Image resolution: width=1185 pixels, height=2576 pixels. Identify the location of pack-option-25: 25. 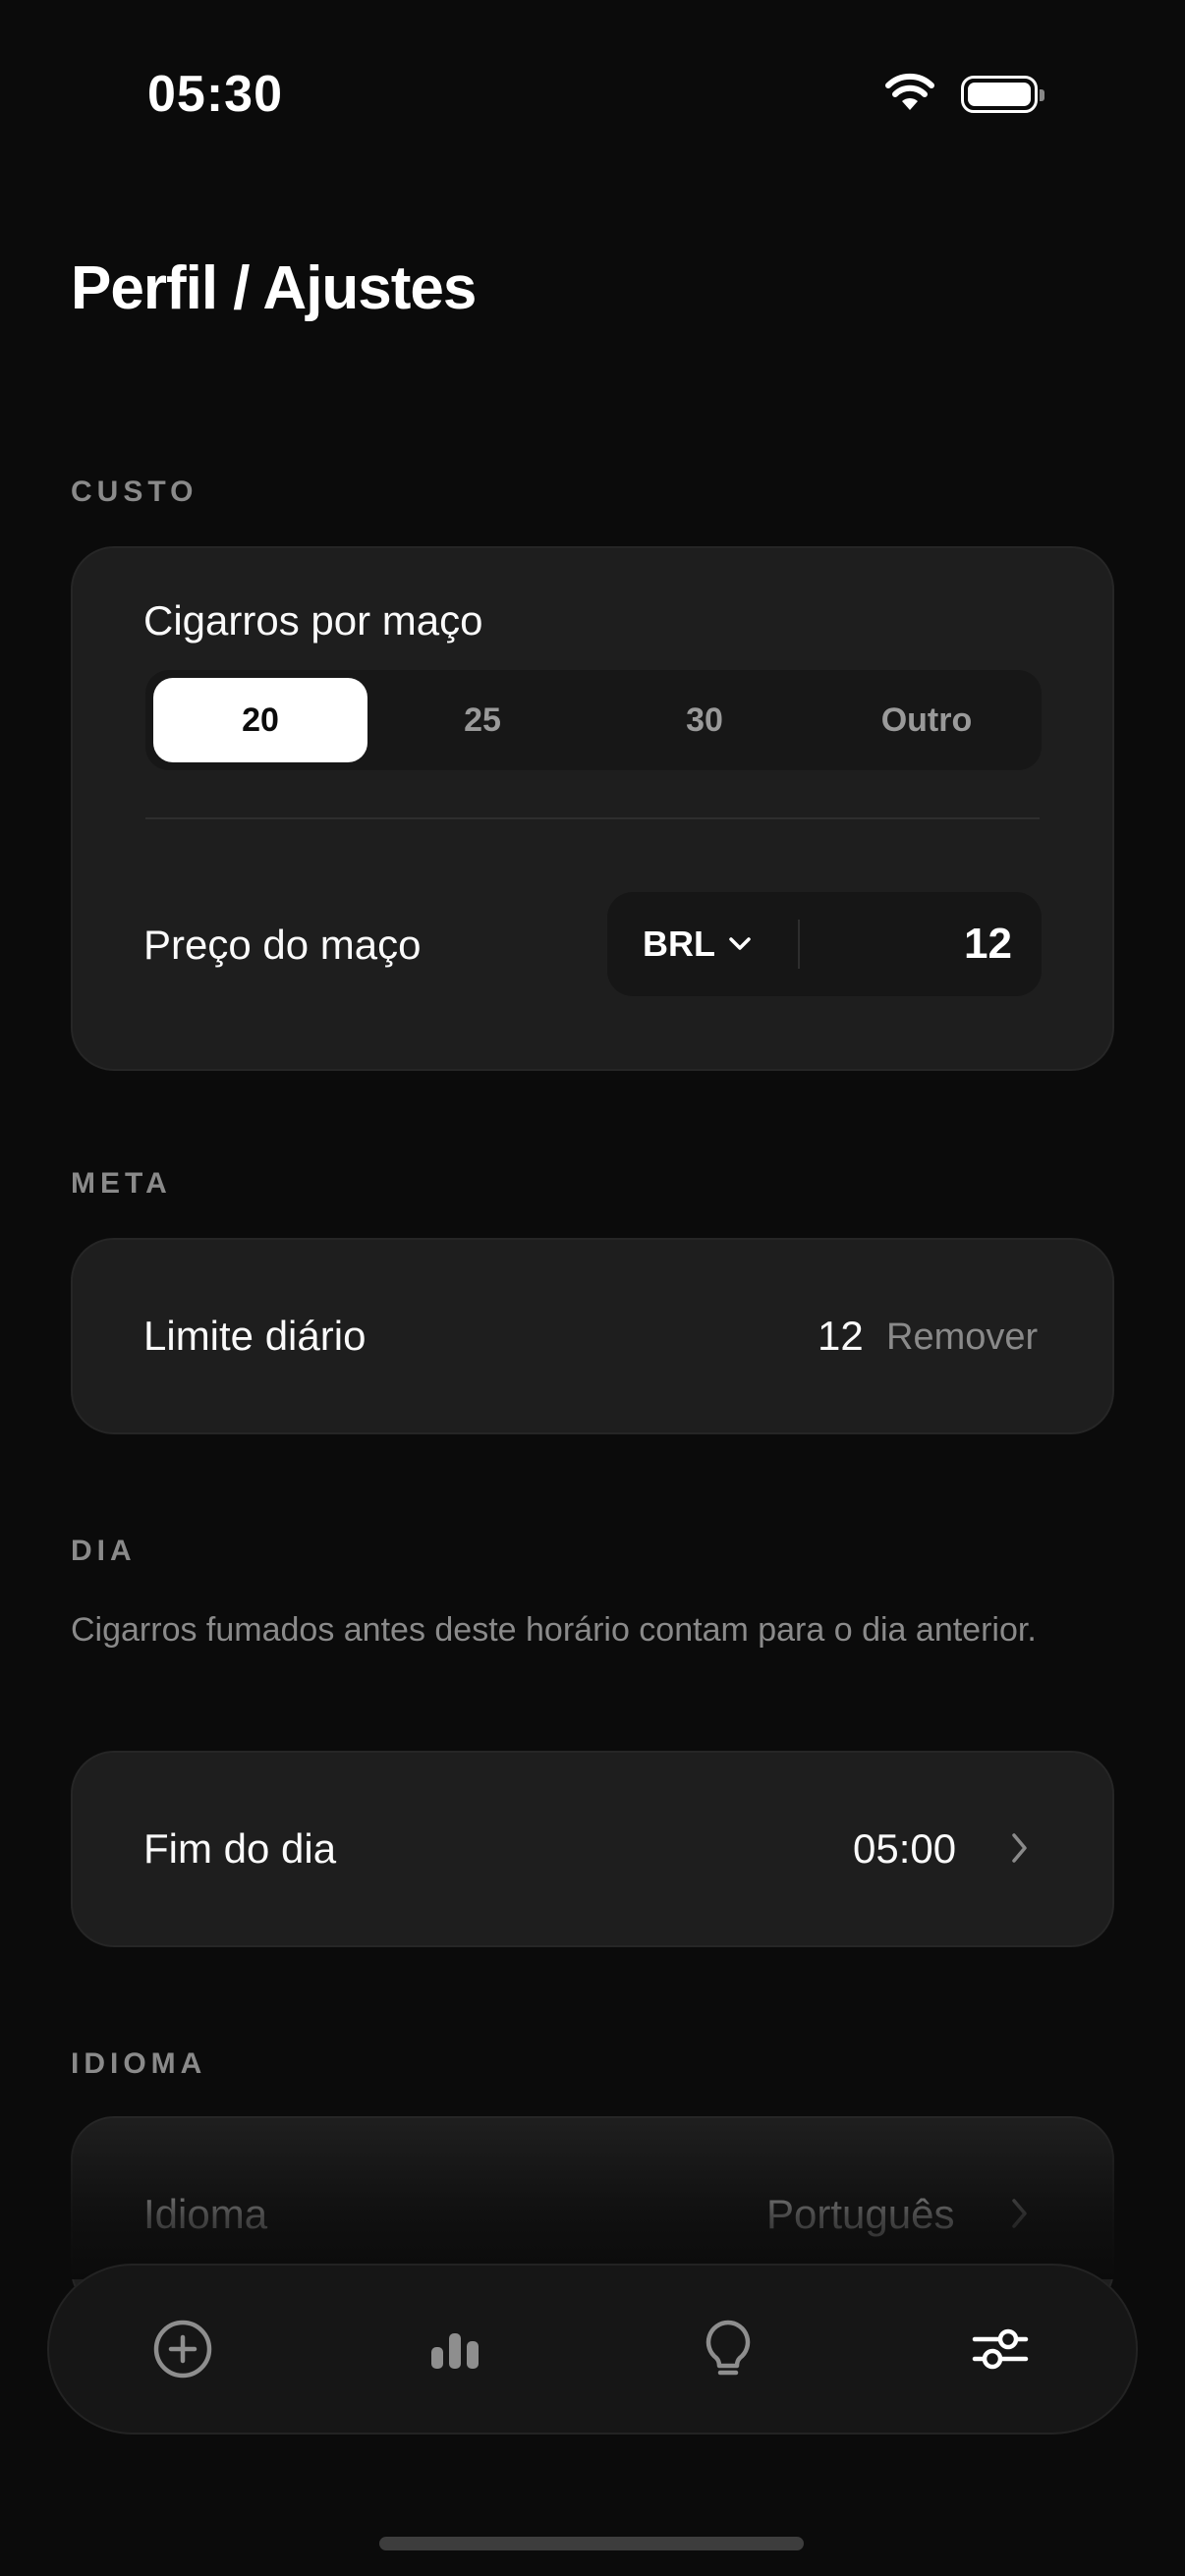
(483, 720).